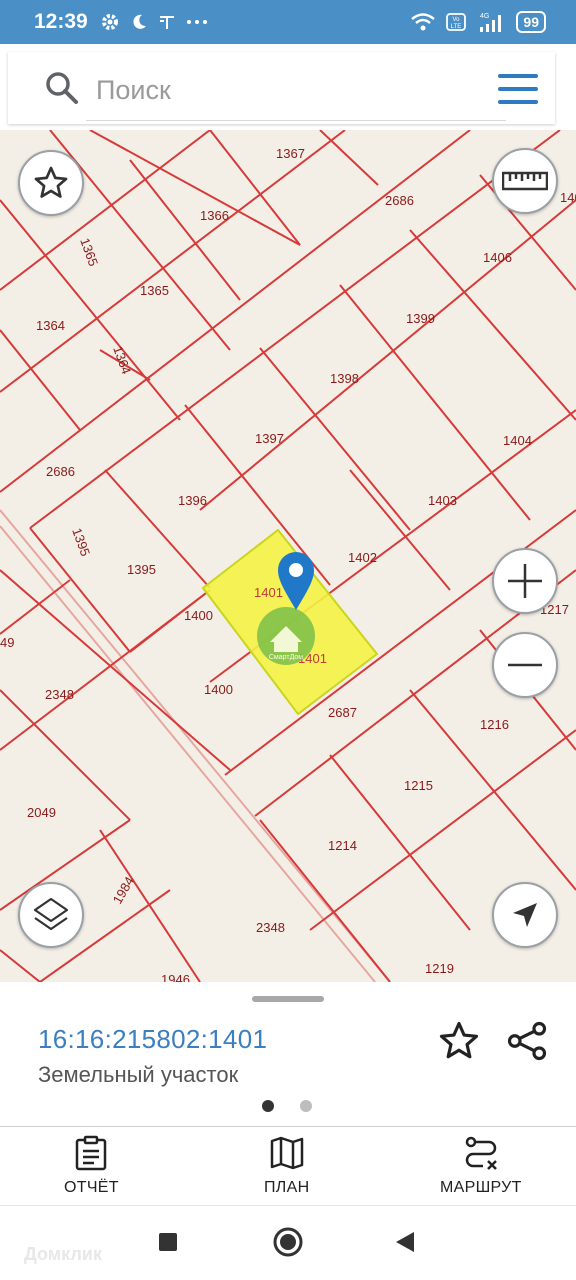 This screenshot has height=1280, width=576. Describe the element at coordinates (61, 21) in the screenshot. I see `status-time: 12:39` at that location.